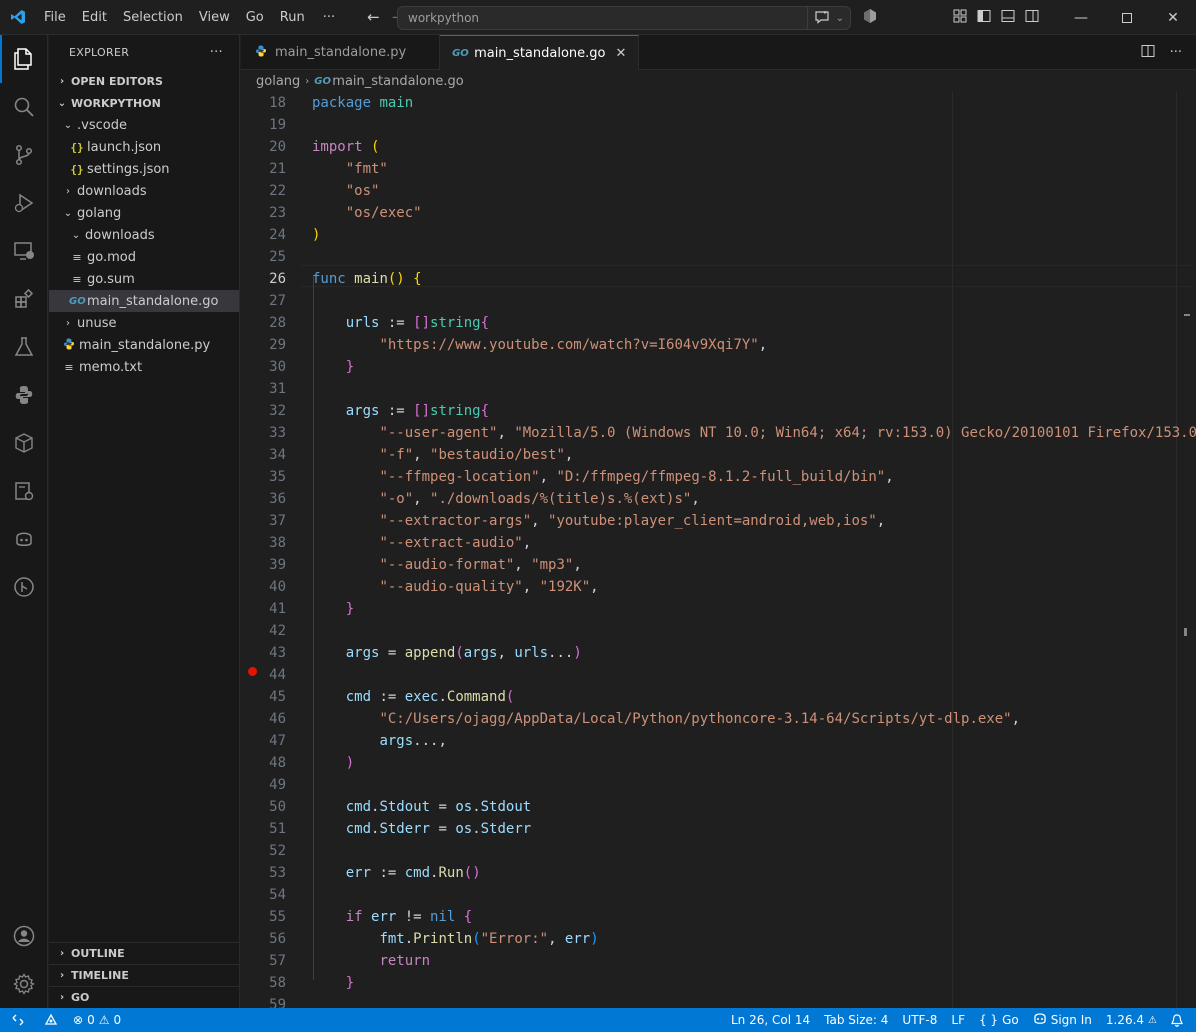 The height and width of the screenshot is (1032, 1196). I want to click on menu-selection: Selection, so click(153, 17).